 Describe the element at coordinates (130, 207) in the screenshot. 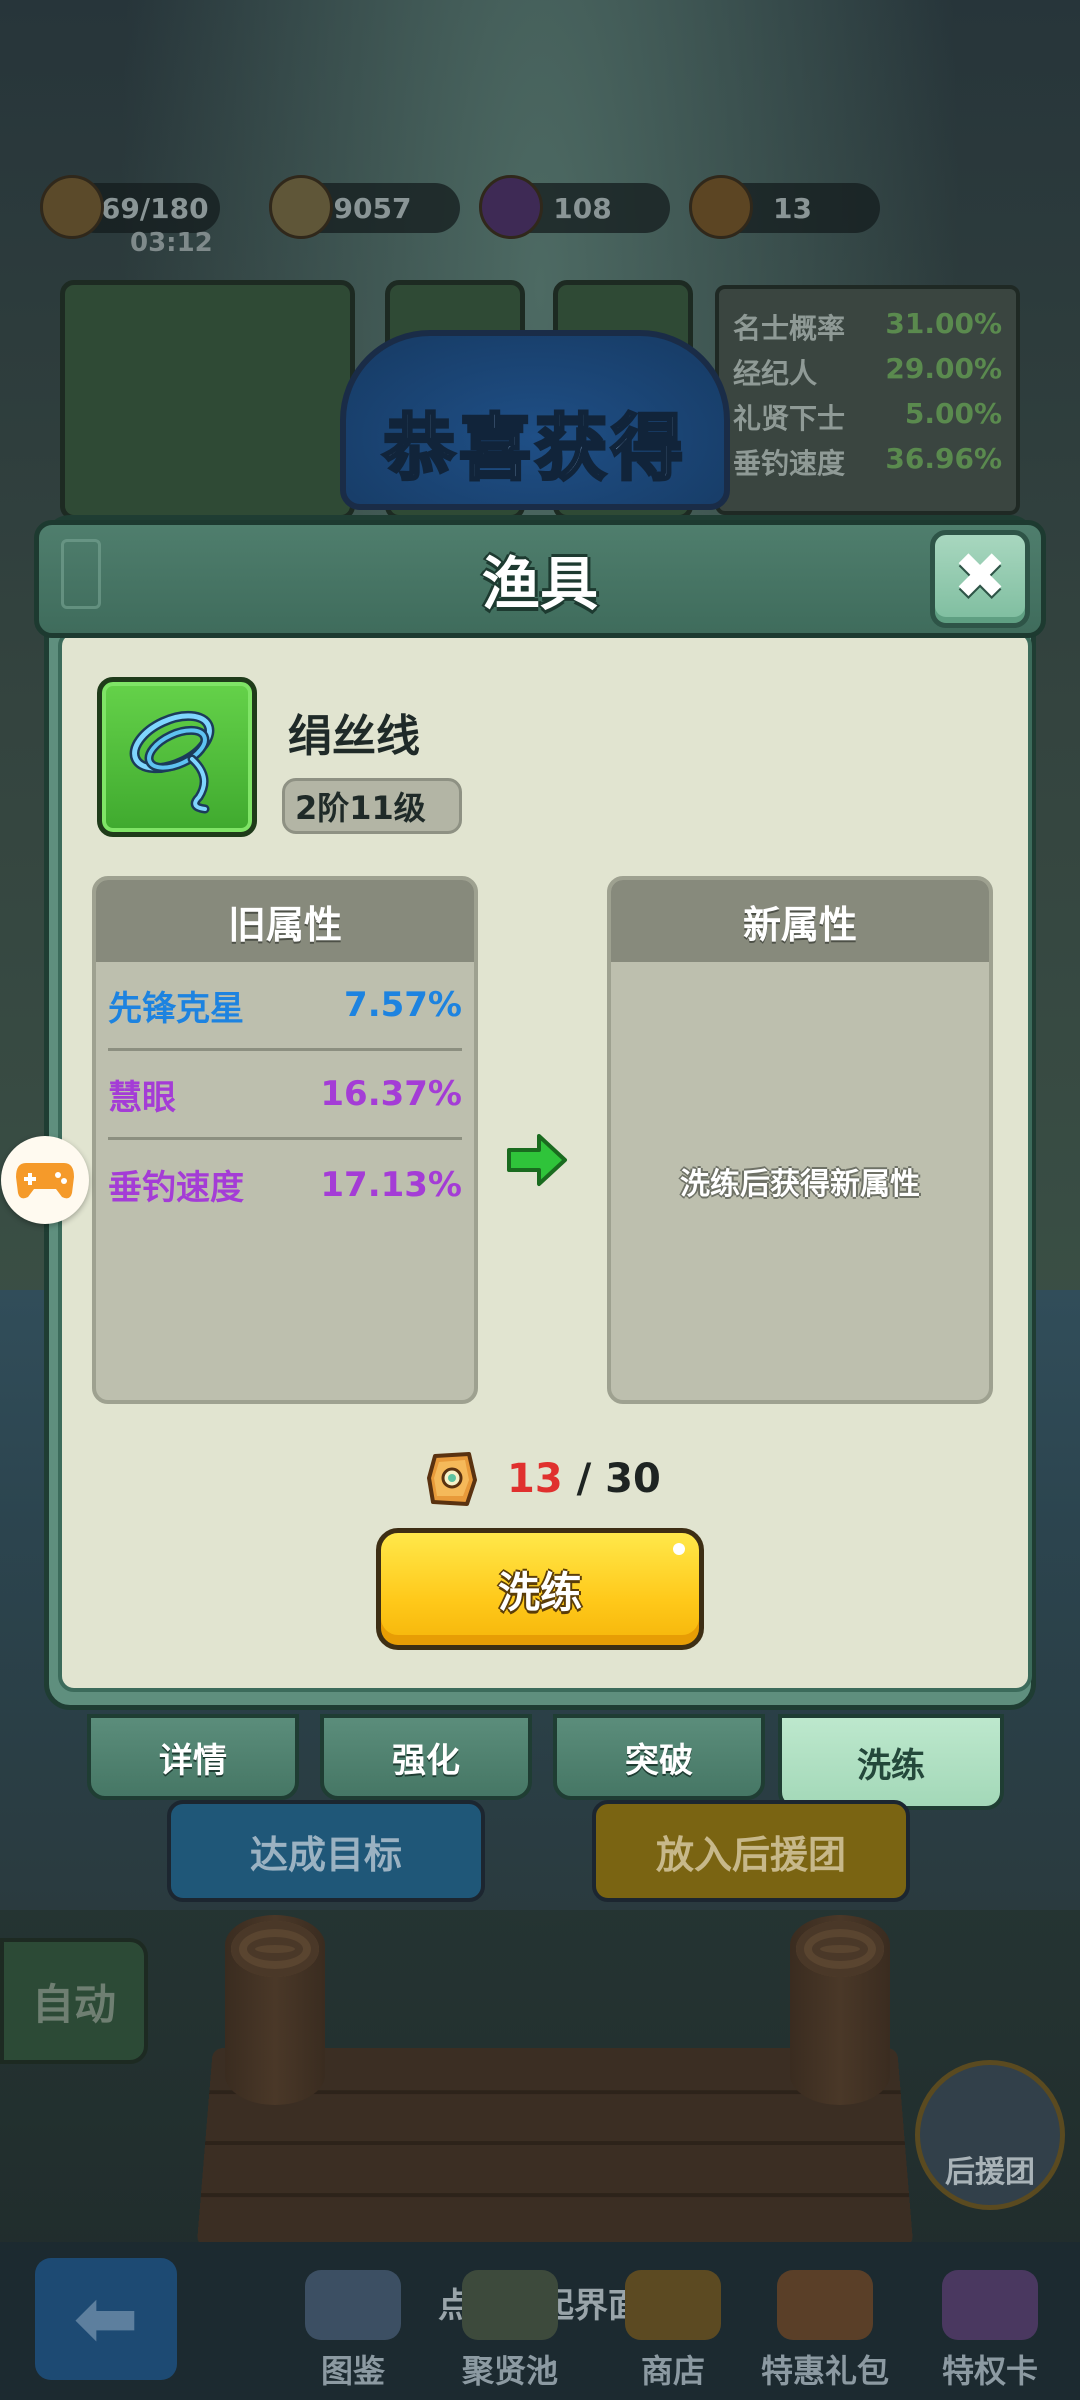

I see `stamina-counter: 169/180` at that location.